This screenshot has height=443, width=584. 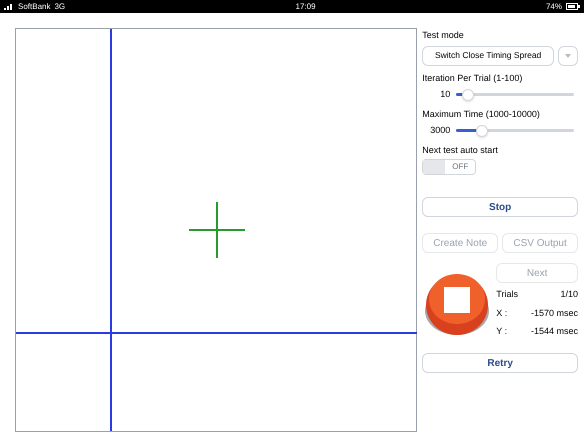 What do you see at coordinates (554, 6) in the screenshot?
I see `battery-text: 74%` at bounding box center [554, 6].